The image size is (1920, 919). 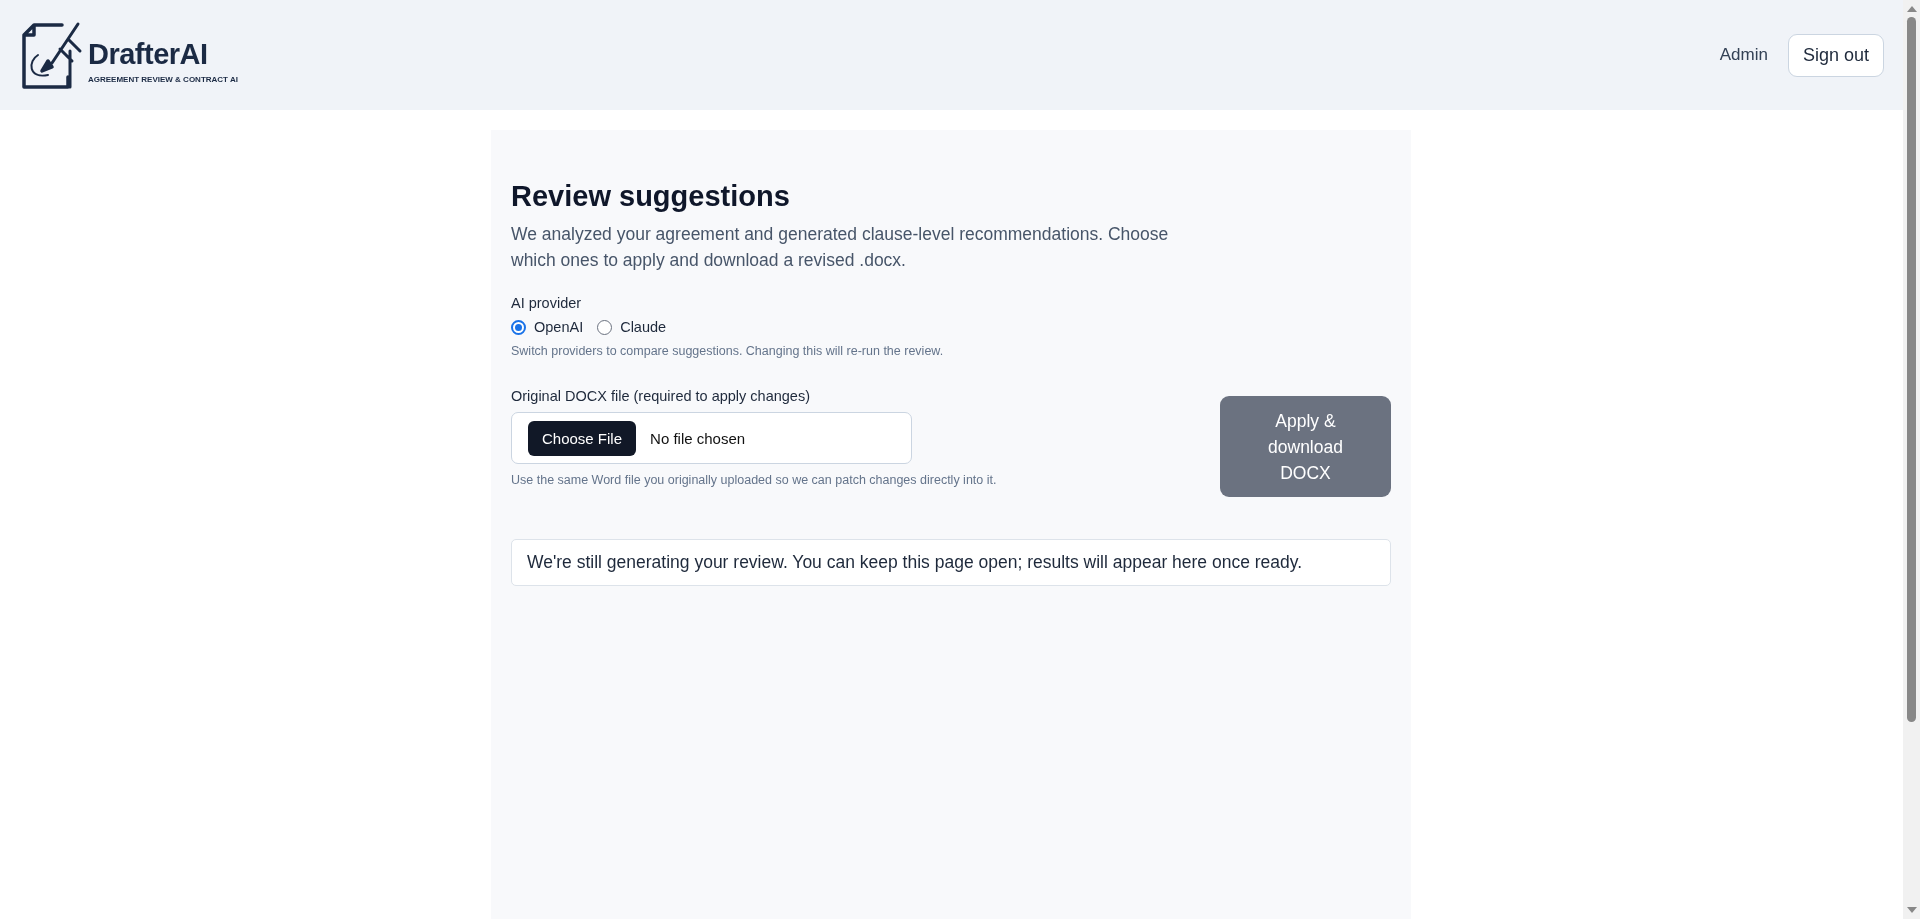 What do you see at coordinates (754, 480) in the screenshot?
I see `file-hint: Use the same Word file you originally uploaded so we can patch changes directly into it.` at bounding box center [754, 480].